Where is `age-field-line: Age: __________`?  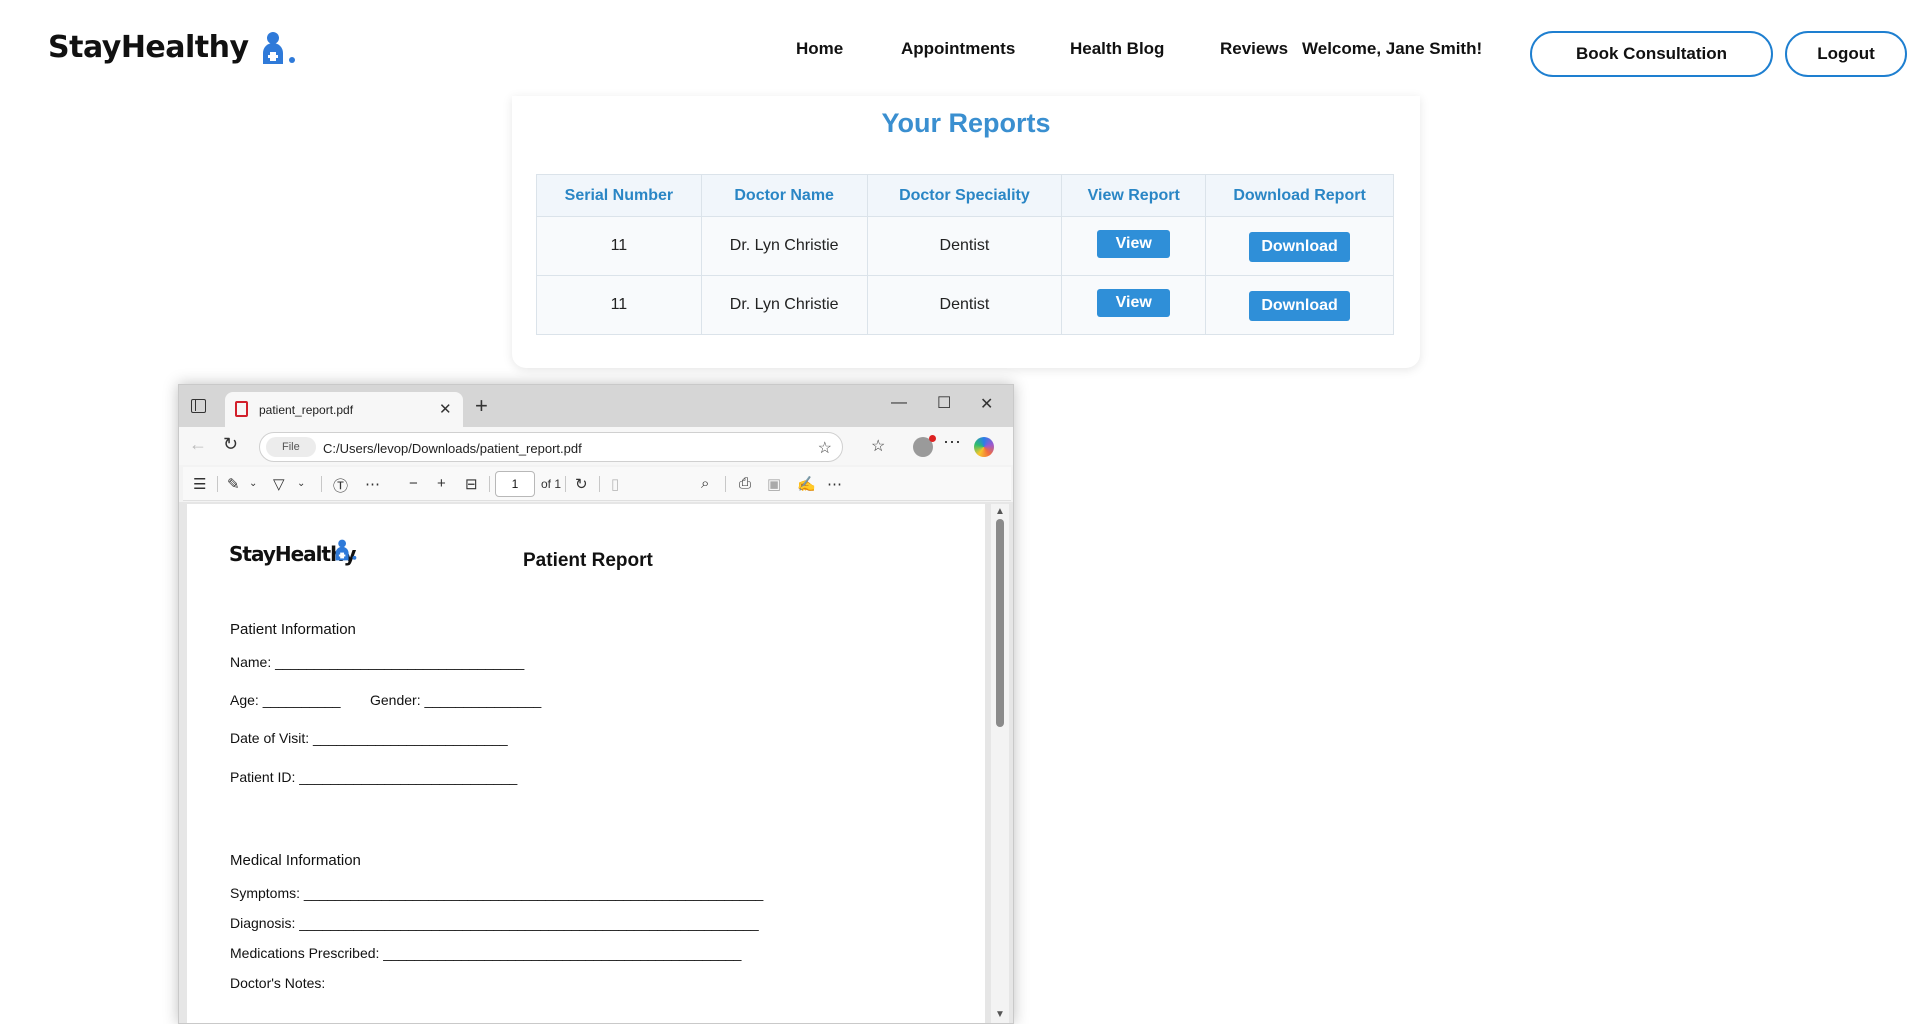 age-field-line: Age: __________ is located at coordinates (285, 700).